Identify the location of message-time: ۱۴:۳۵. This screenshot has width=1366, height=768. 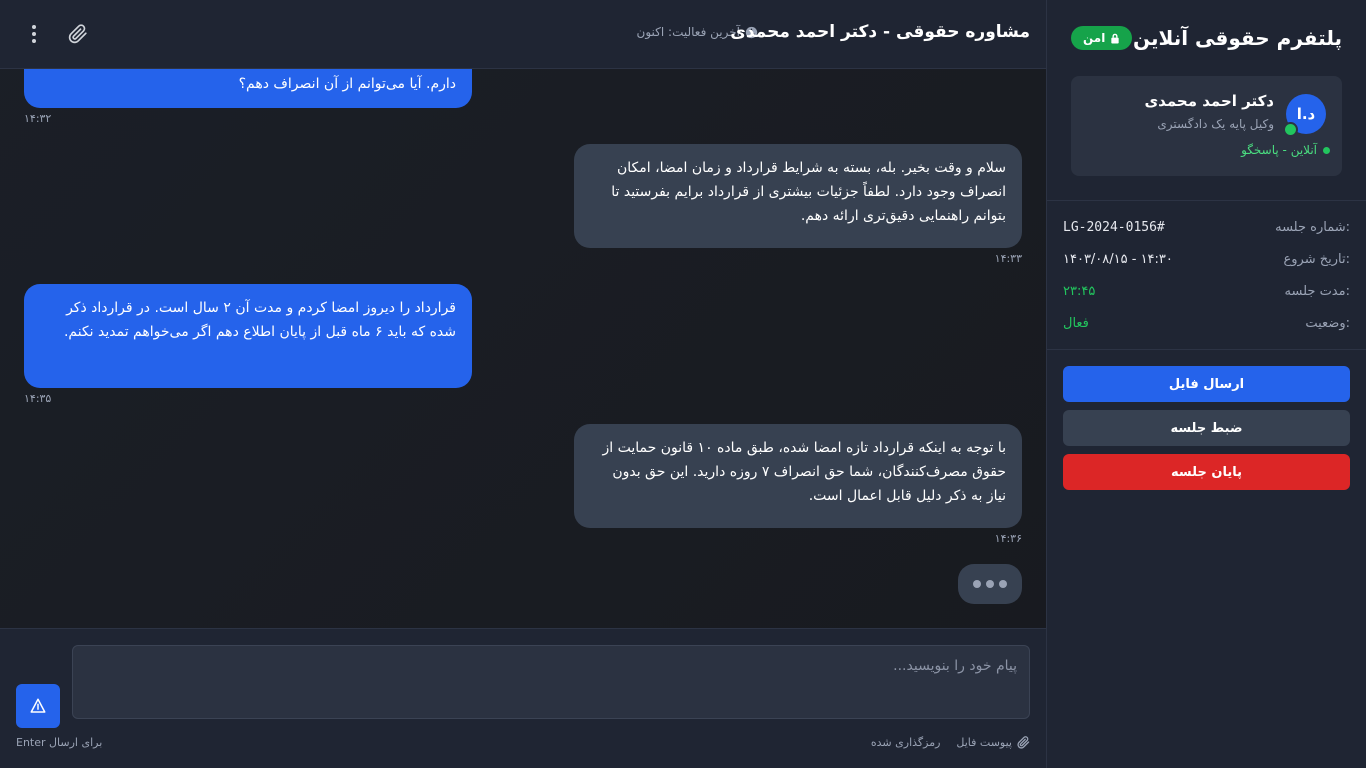
(38, 398).